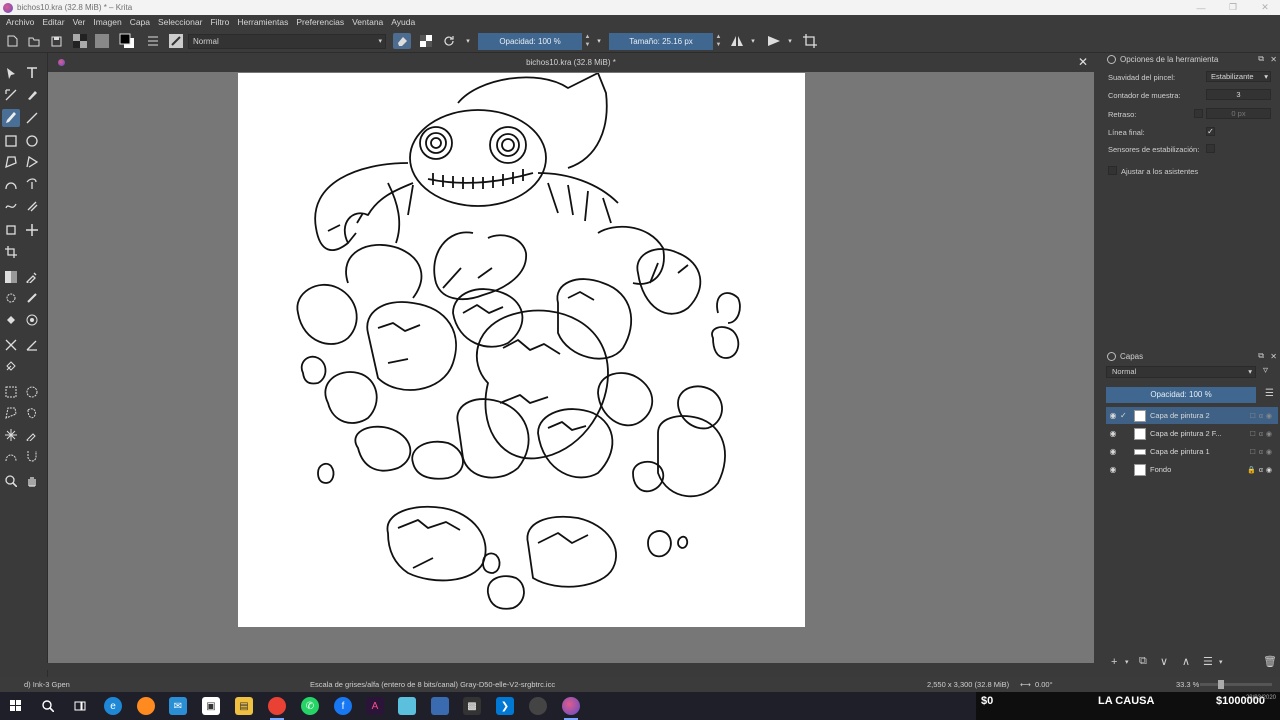 The image size is (1280, 720). What do you see at coordinates (34, 41) in the screenshot?
I see `open-folder-icon` at bounding box center [34, 41].